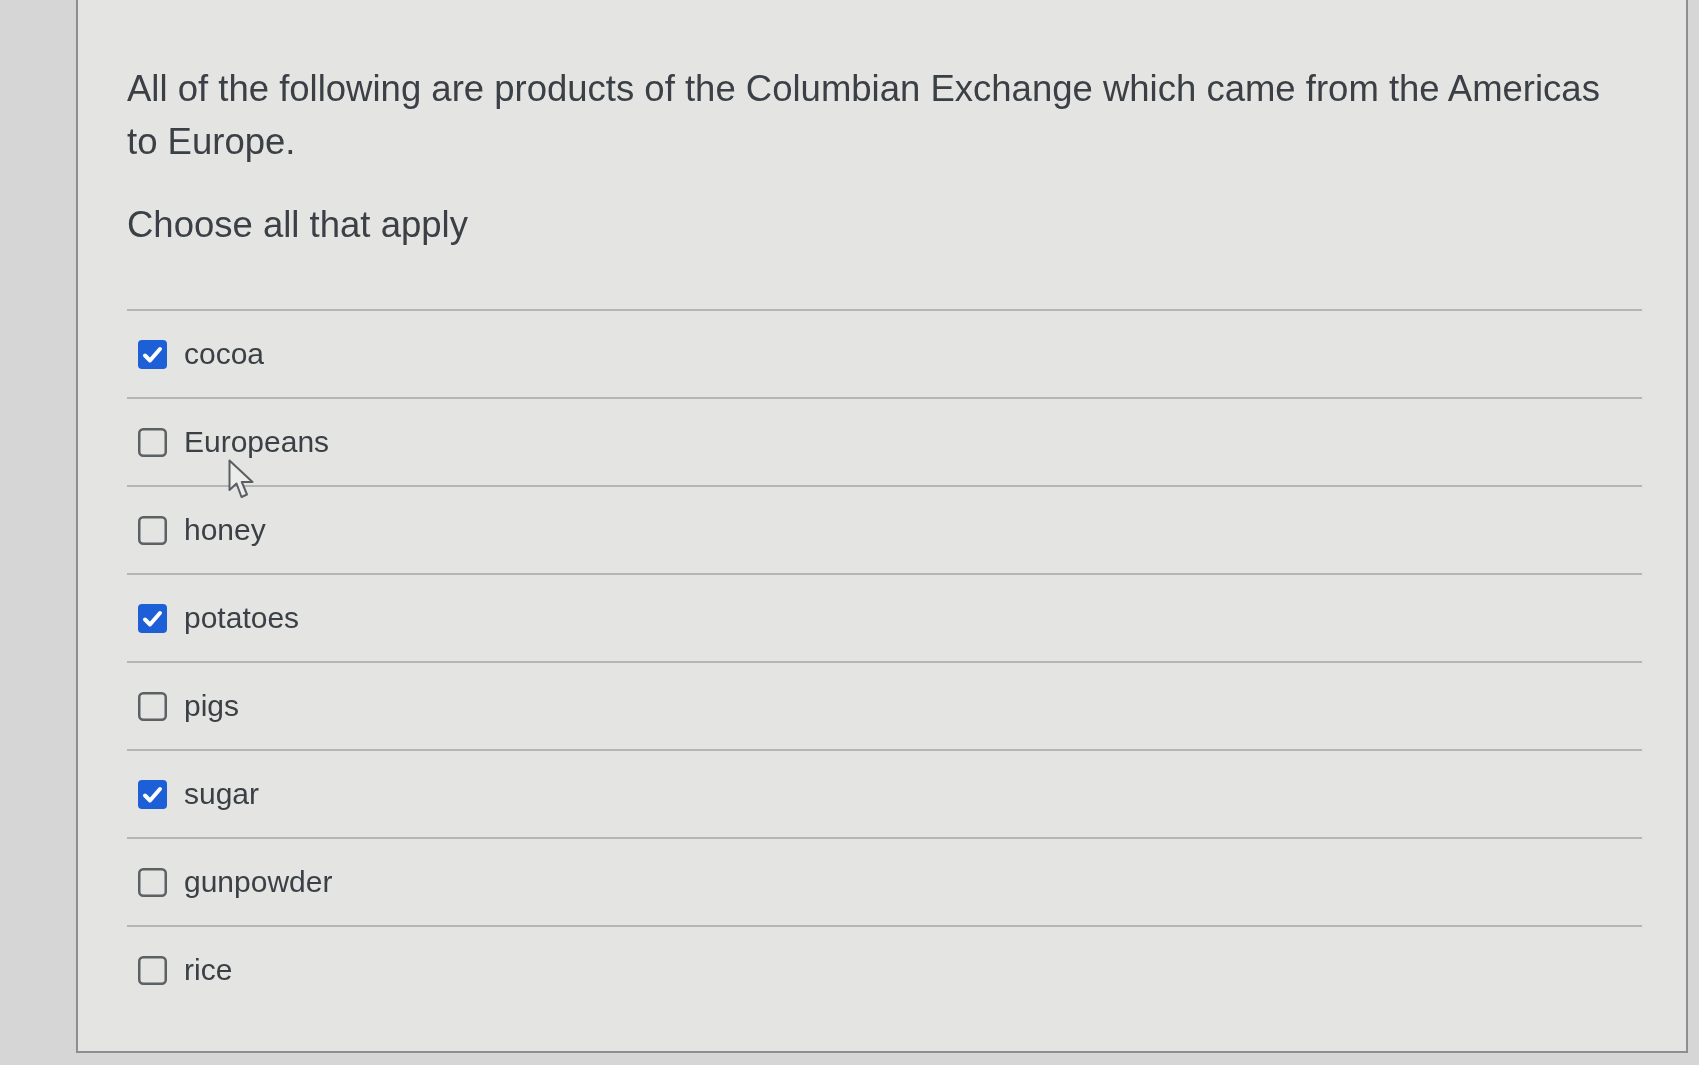 This screenshot has height=1065, width=1699. I want to click on option-label: Europeans, so click(257, 442).